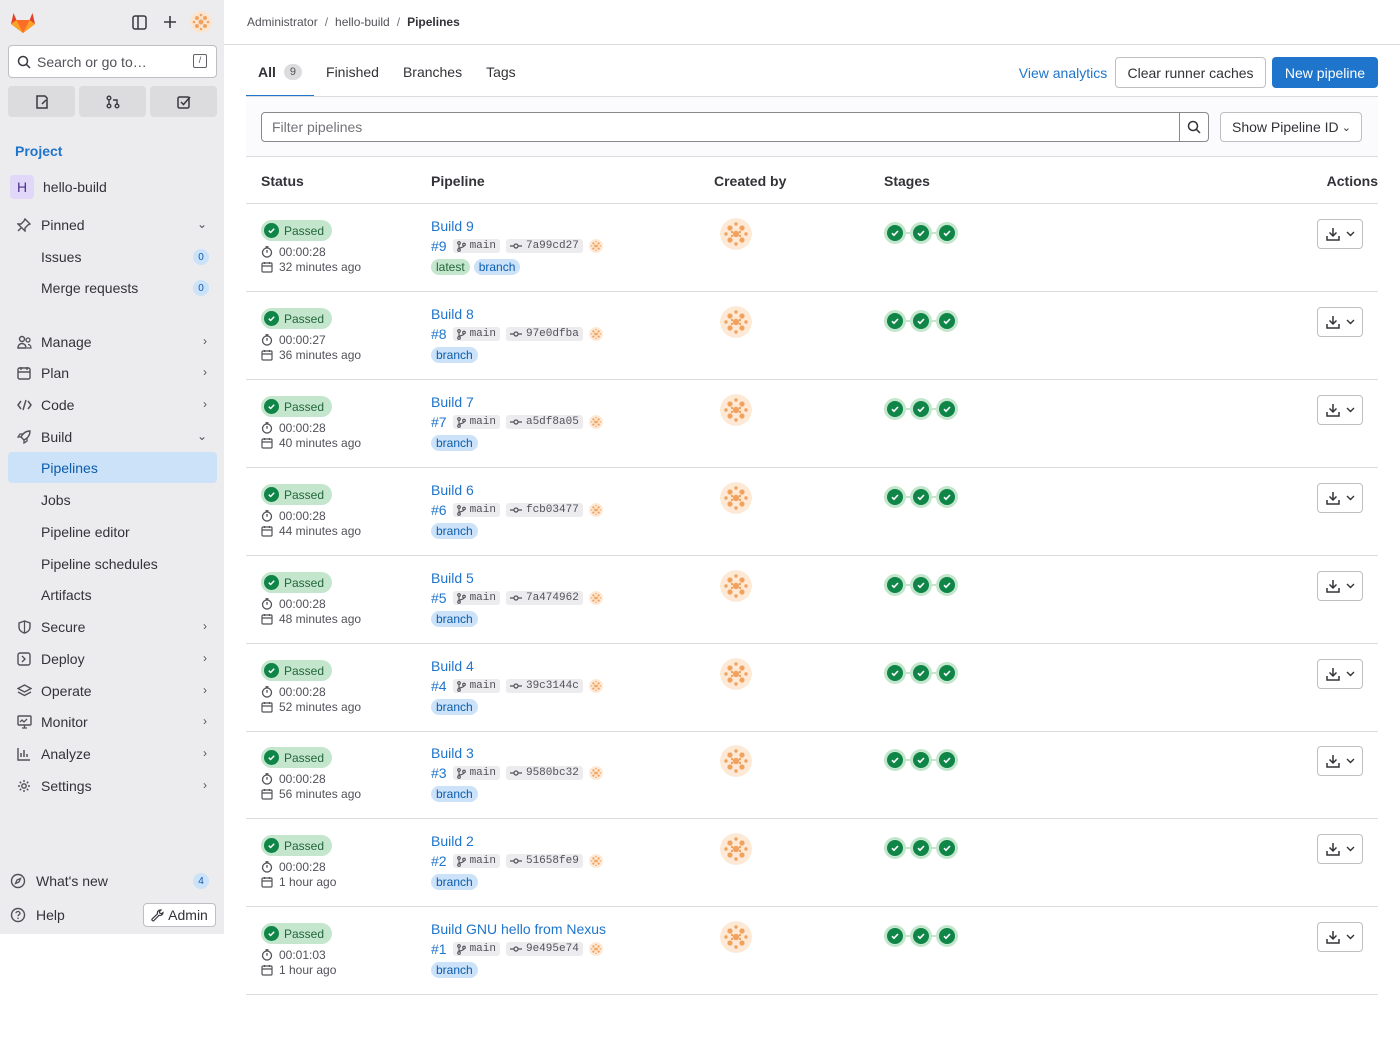 The width and height of the screenshot is (1400, 1055). What do you see at coordinates (433, 22) in the screenshot?
I see `breadcrumb-current: Pipelines` at bounding box center [433, 22].